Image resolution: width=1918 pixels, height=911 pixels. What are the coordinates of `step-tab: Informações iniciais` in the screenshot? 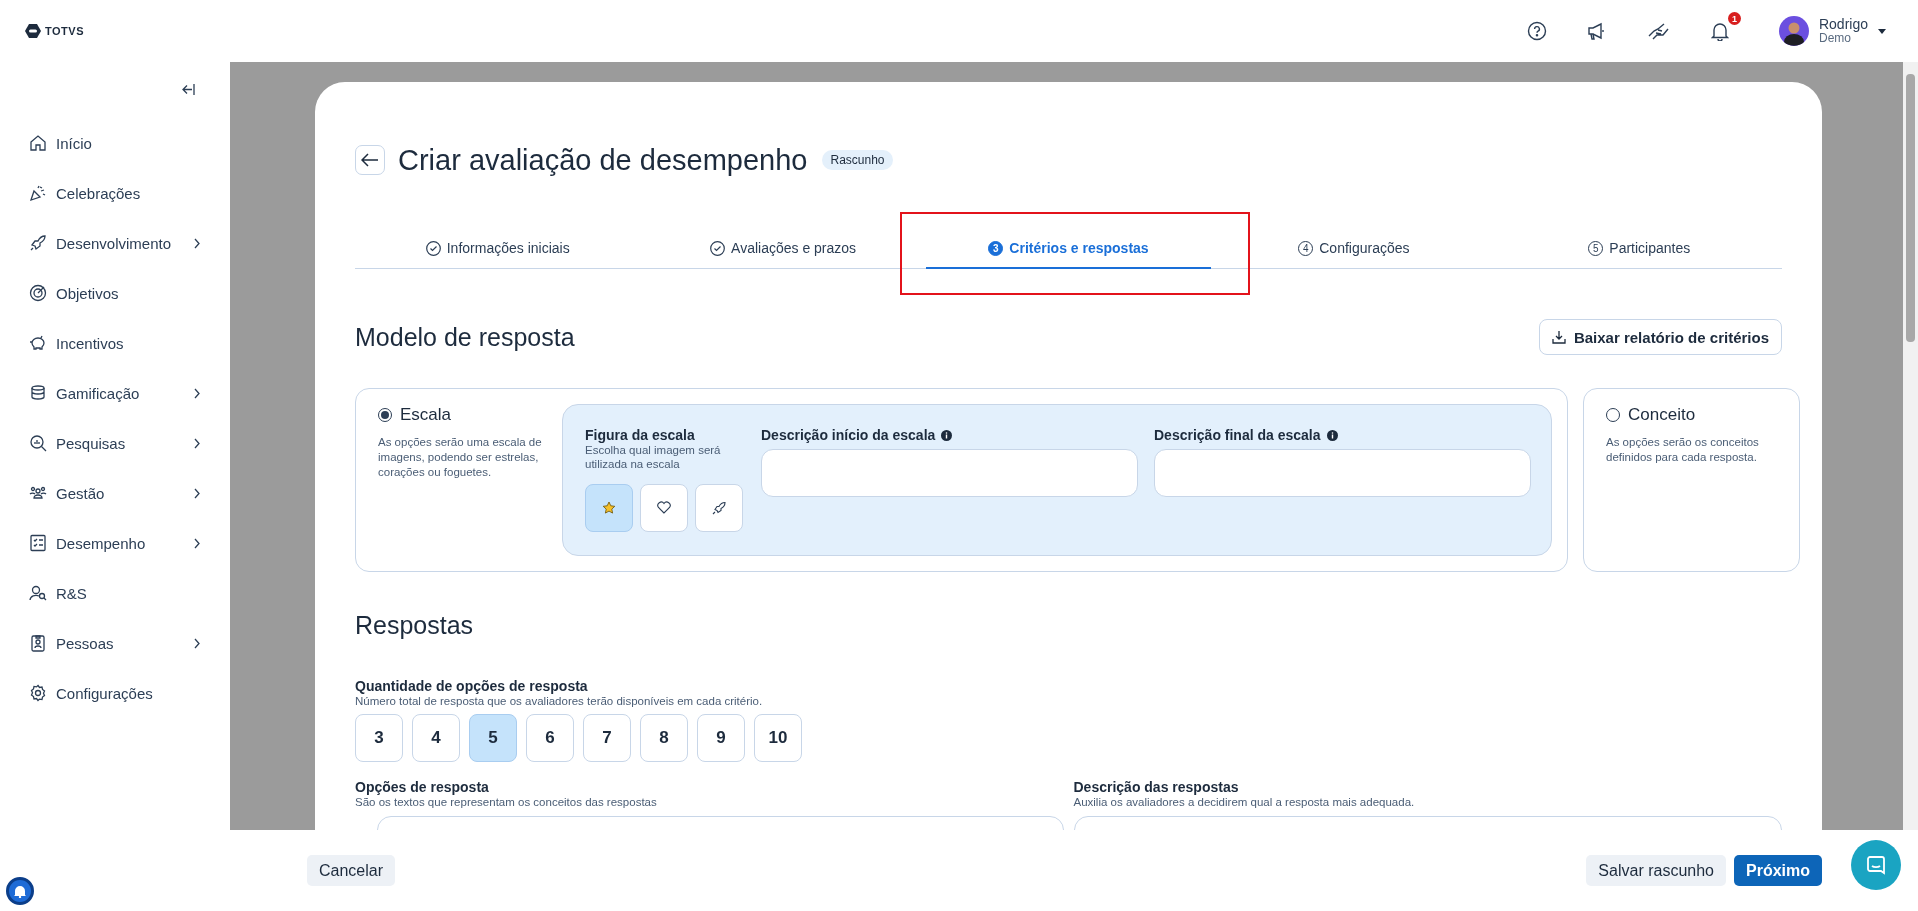 It's located at (498, 249).